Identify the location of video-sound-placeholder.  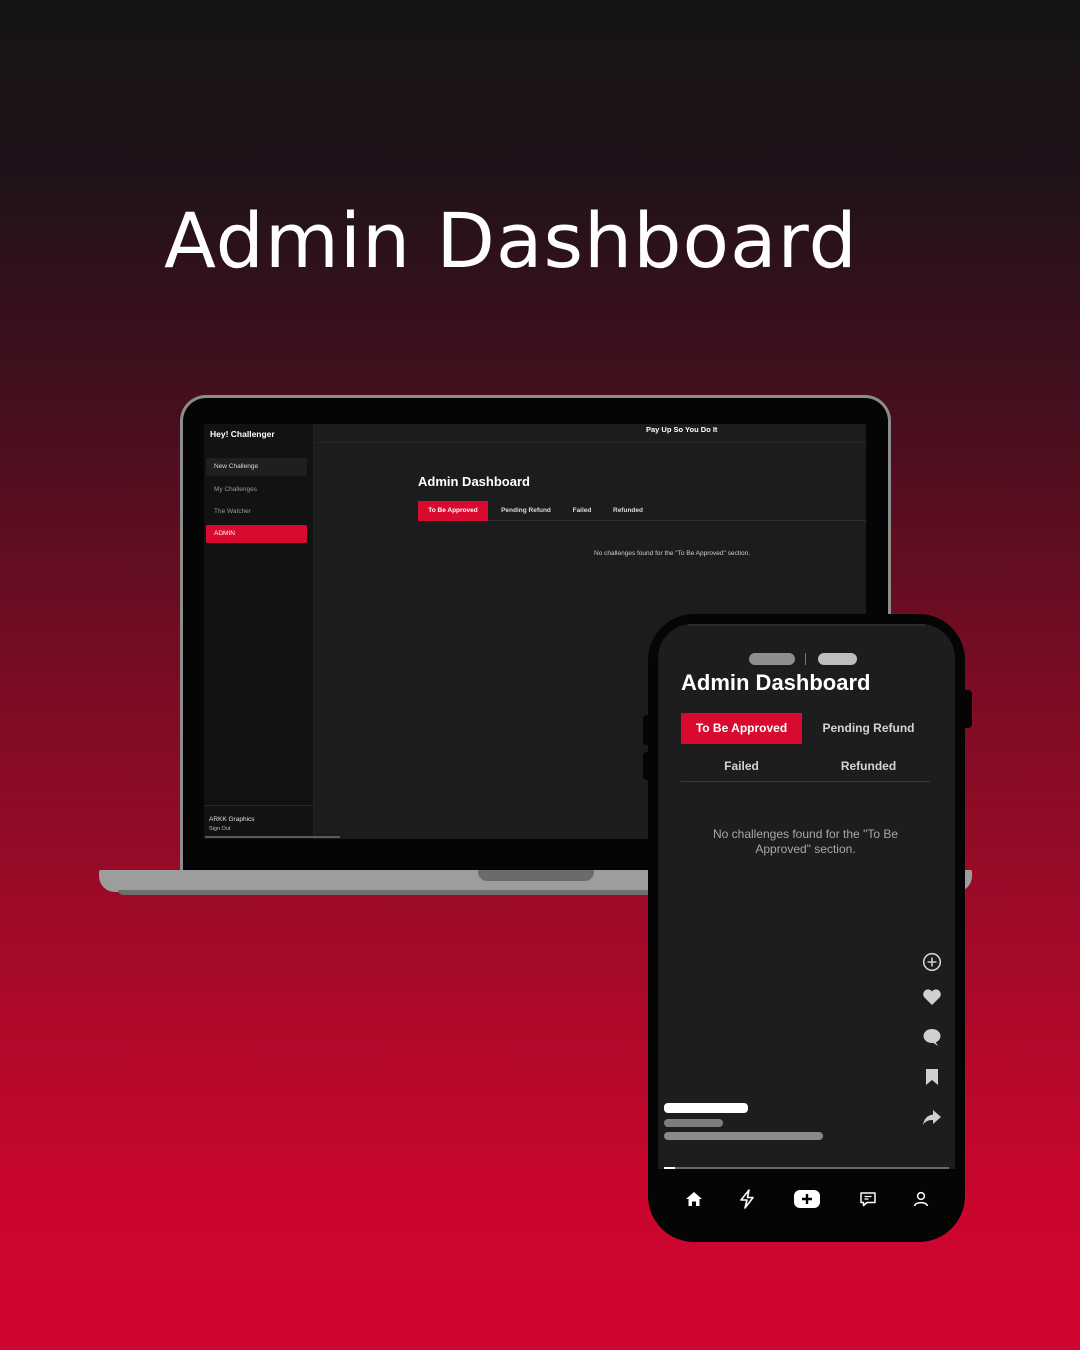
(743, 1136).